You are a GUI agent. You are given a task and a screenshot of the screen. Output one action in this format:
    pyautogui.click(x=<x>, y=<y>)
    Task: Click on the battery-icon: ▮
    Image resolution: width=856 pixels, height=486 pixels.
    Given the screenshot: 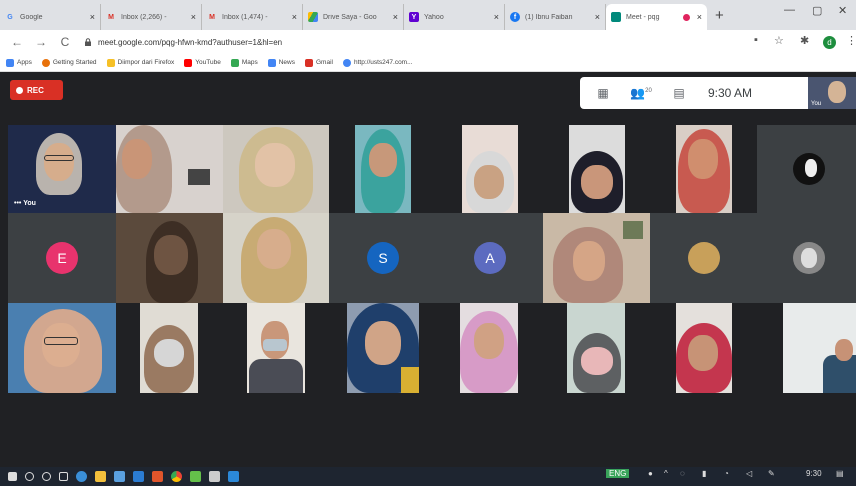 What is the action you would take?
    pyautogui.click(x=704, y=473)
    